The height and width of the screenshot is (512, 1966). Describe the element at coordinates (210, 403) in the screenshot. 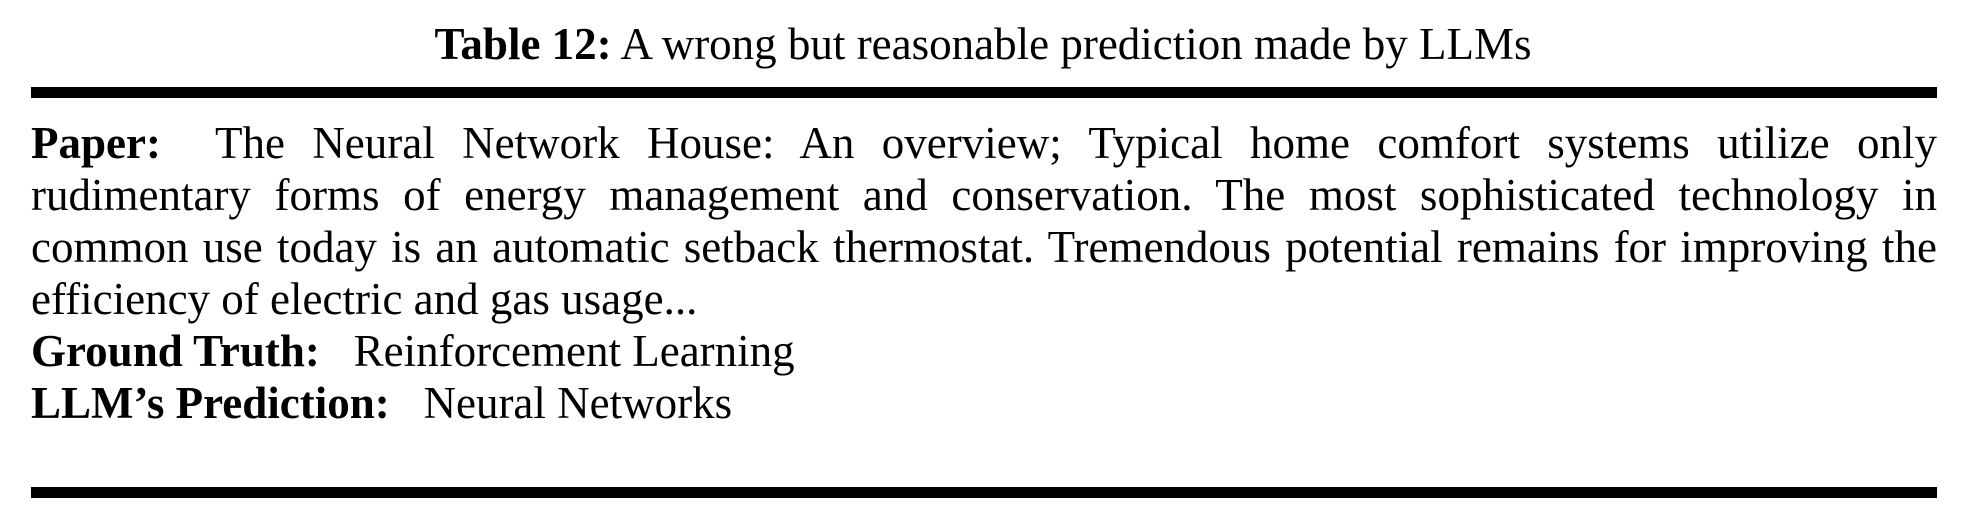

I see `prediction-label: LLM’s Prediction:` at that location.